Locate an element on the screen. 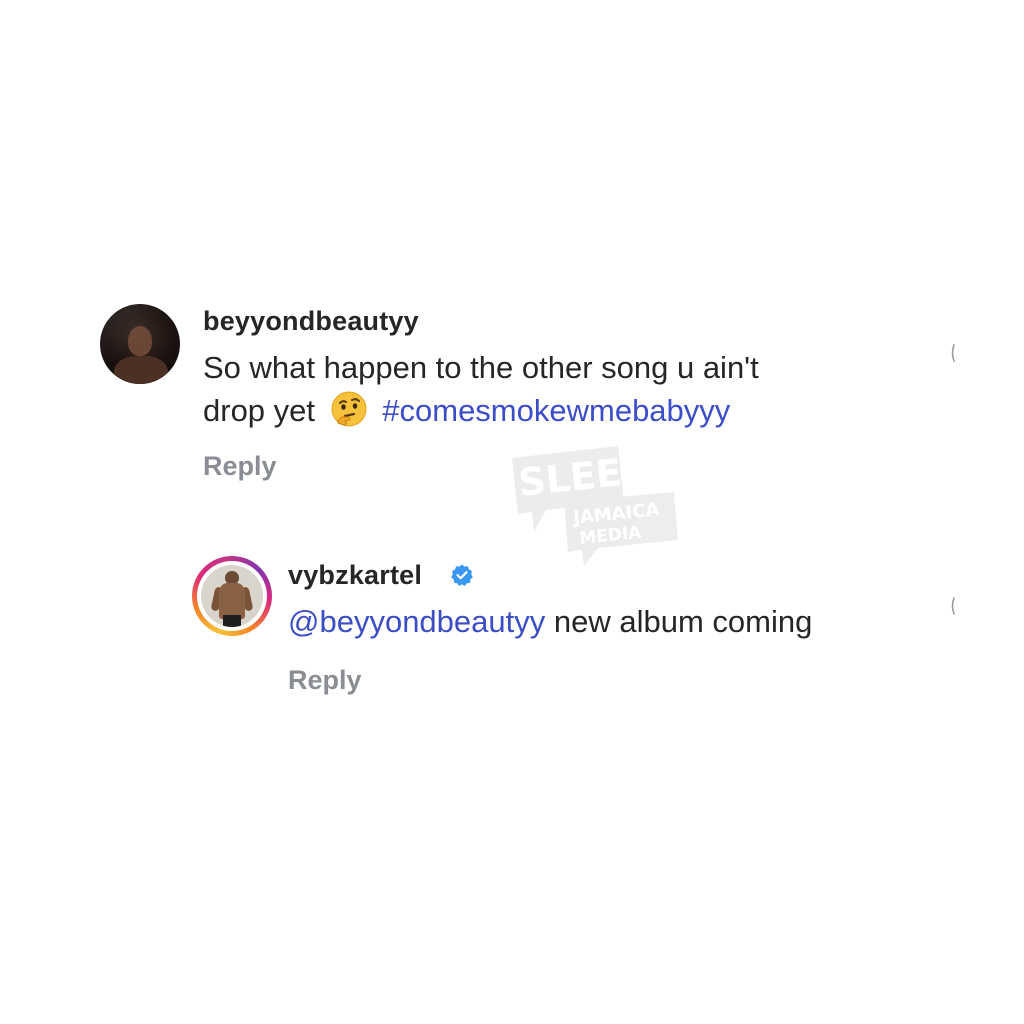  story-ring is located at coordinates (232, 596).